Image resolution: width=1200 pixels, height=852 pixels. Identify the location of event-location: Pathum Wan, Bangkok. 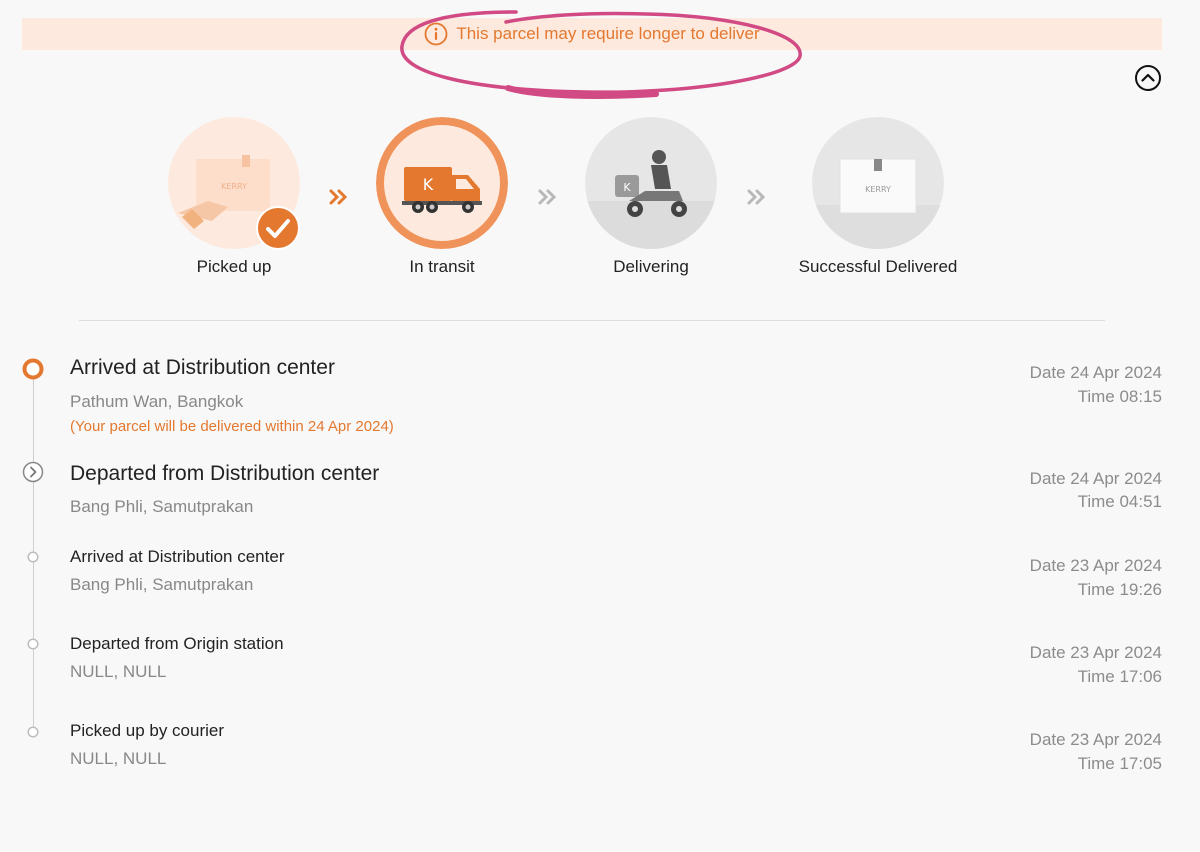
(157, 401).